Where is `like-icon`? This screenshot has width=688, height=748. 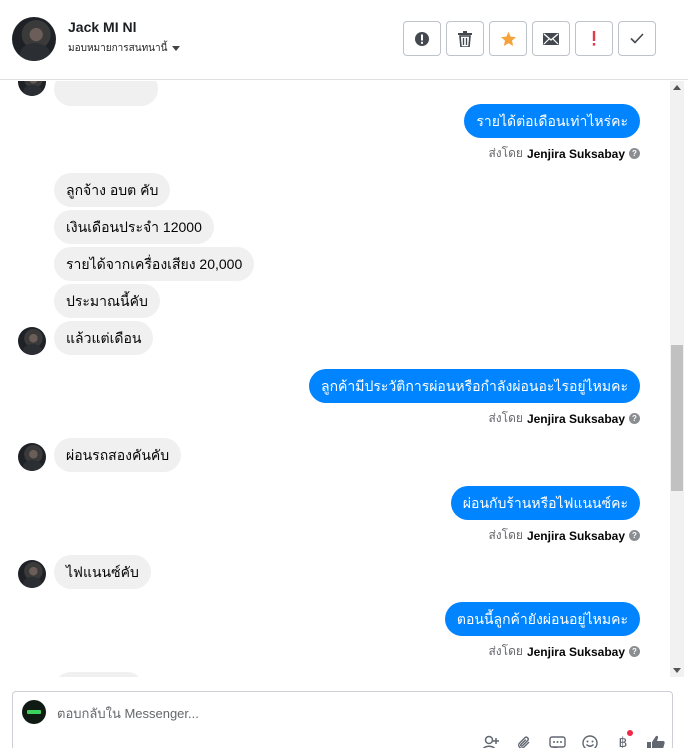 like-icon is located at coordinates (656, 741).